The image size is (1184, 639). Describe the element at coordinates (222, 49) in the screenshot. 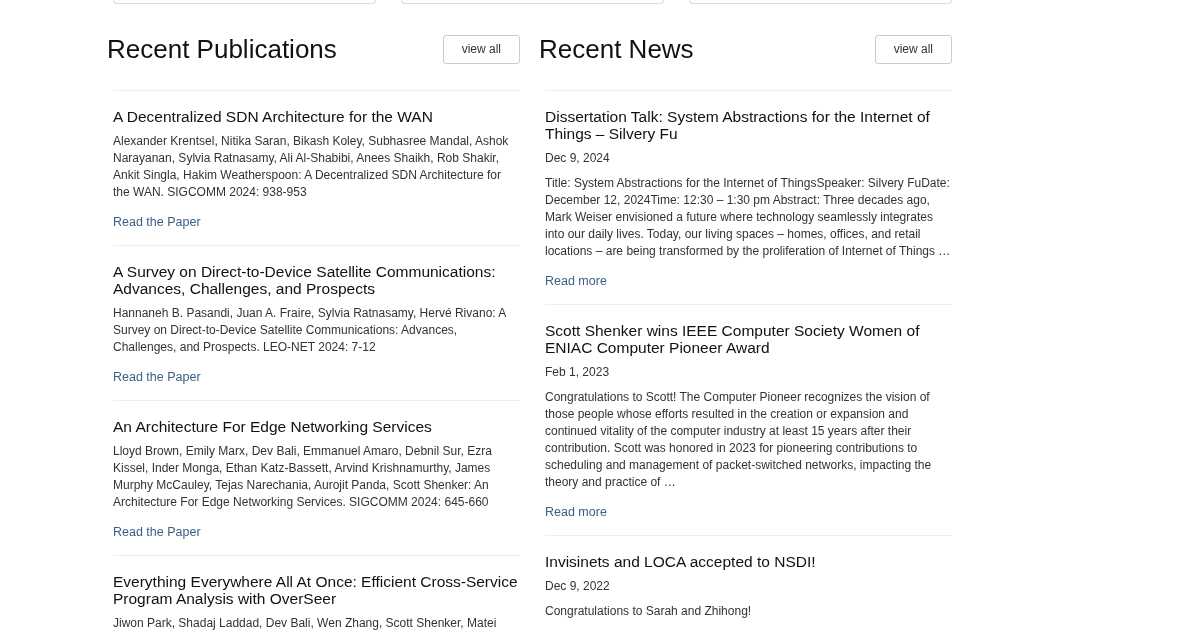

I see `section-heading: Recent Publications` at that location.